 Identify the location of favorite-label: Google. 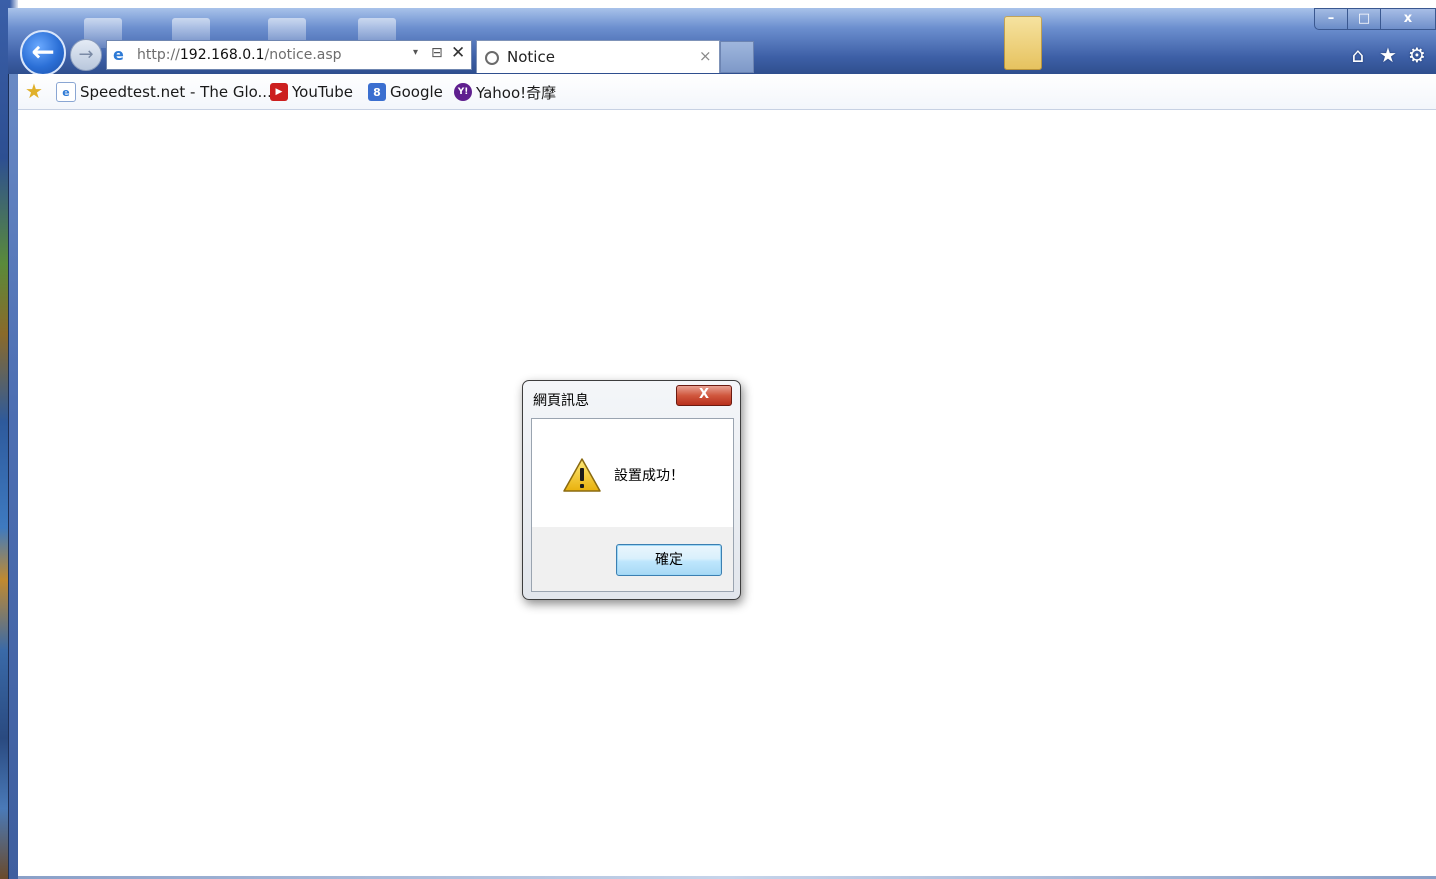
(416, 92).